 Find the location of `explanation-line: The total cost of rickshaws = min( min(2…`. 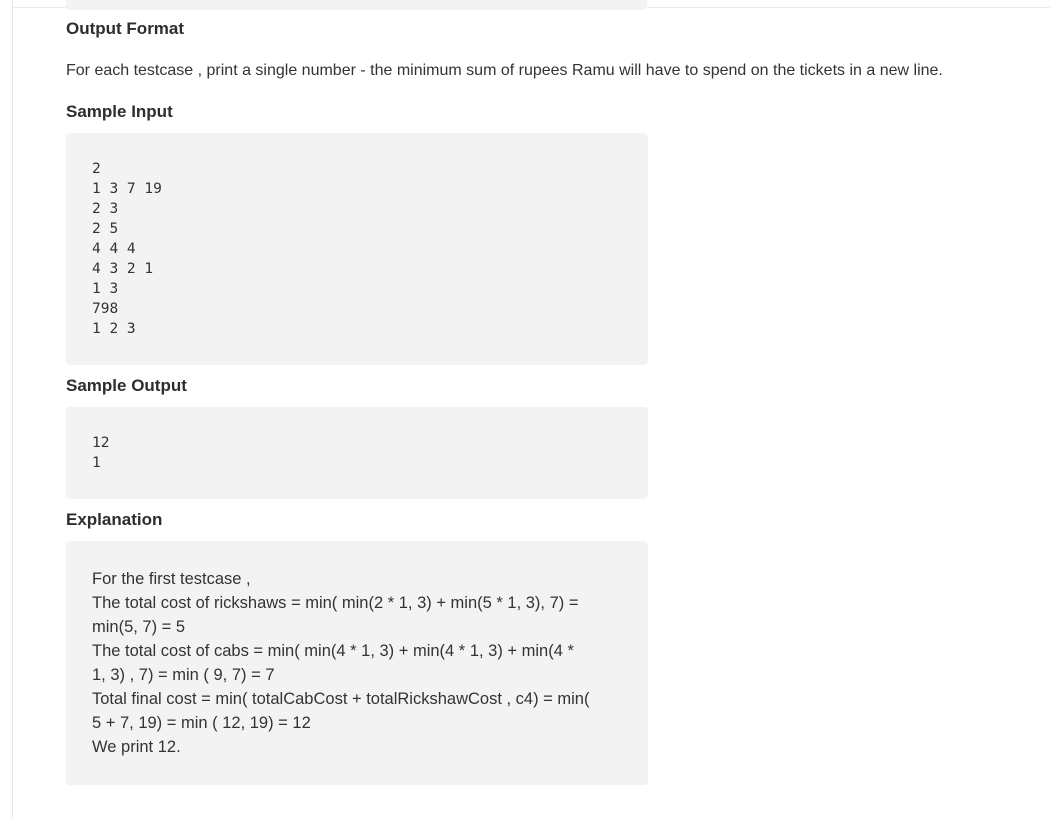

explanation-line: The total cost of rickshaws = min( min(2… is located at coordinates (335, 603).